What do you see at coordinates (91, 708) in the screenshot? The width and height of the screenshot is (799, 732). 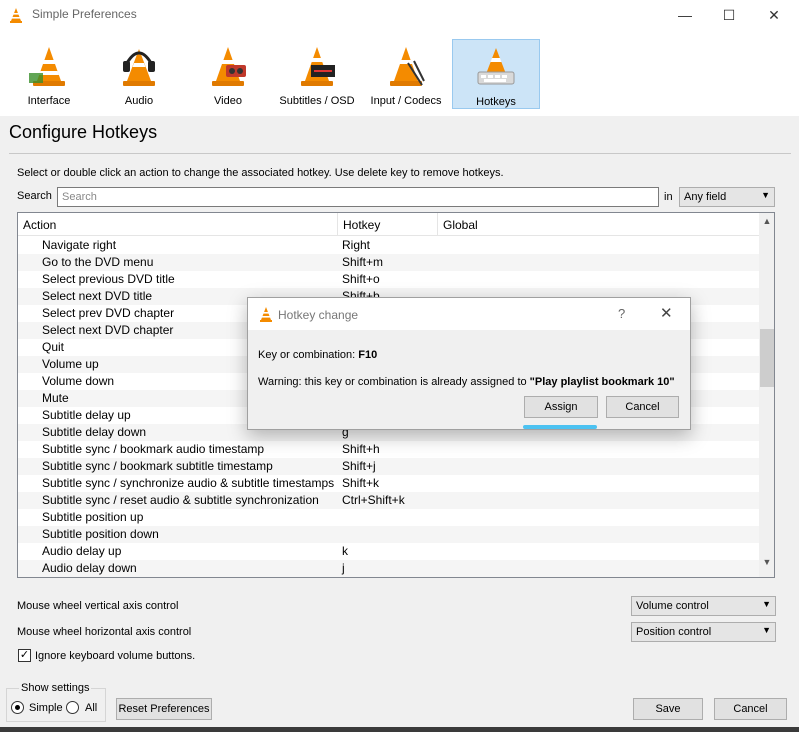 I see `all-radio-label: All` at bounding box center [91, 708].